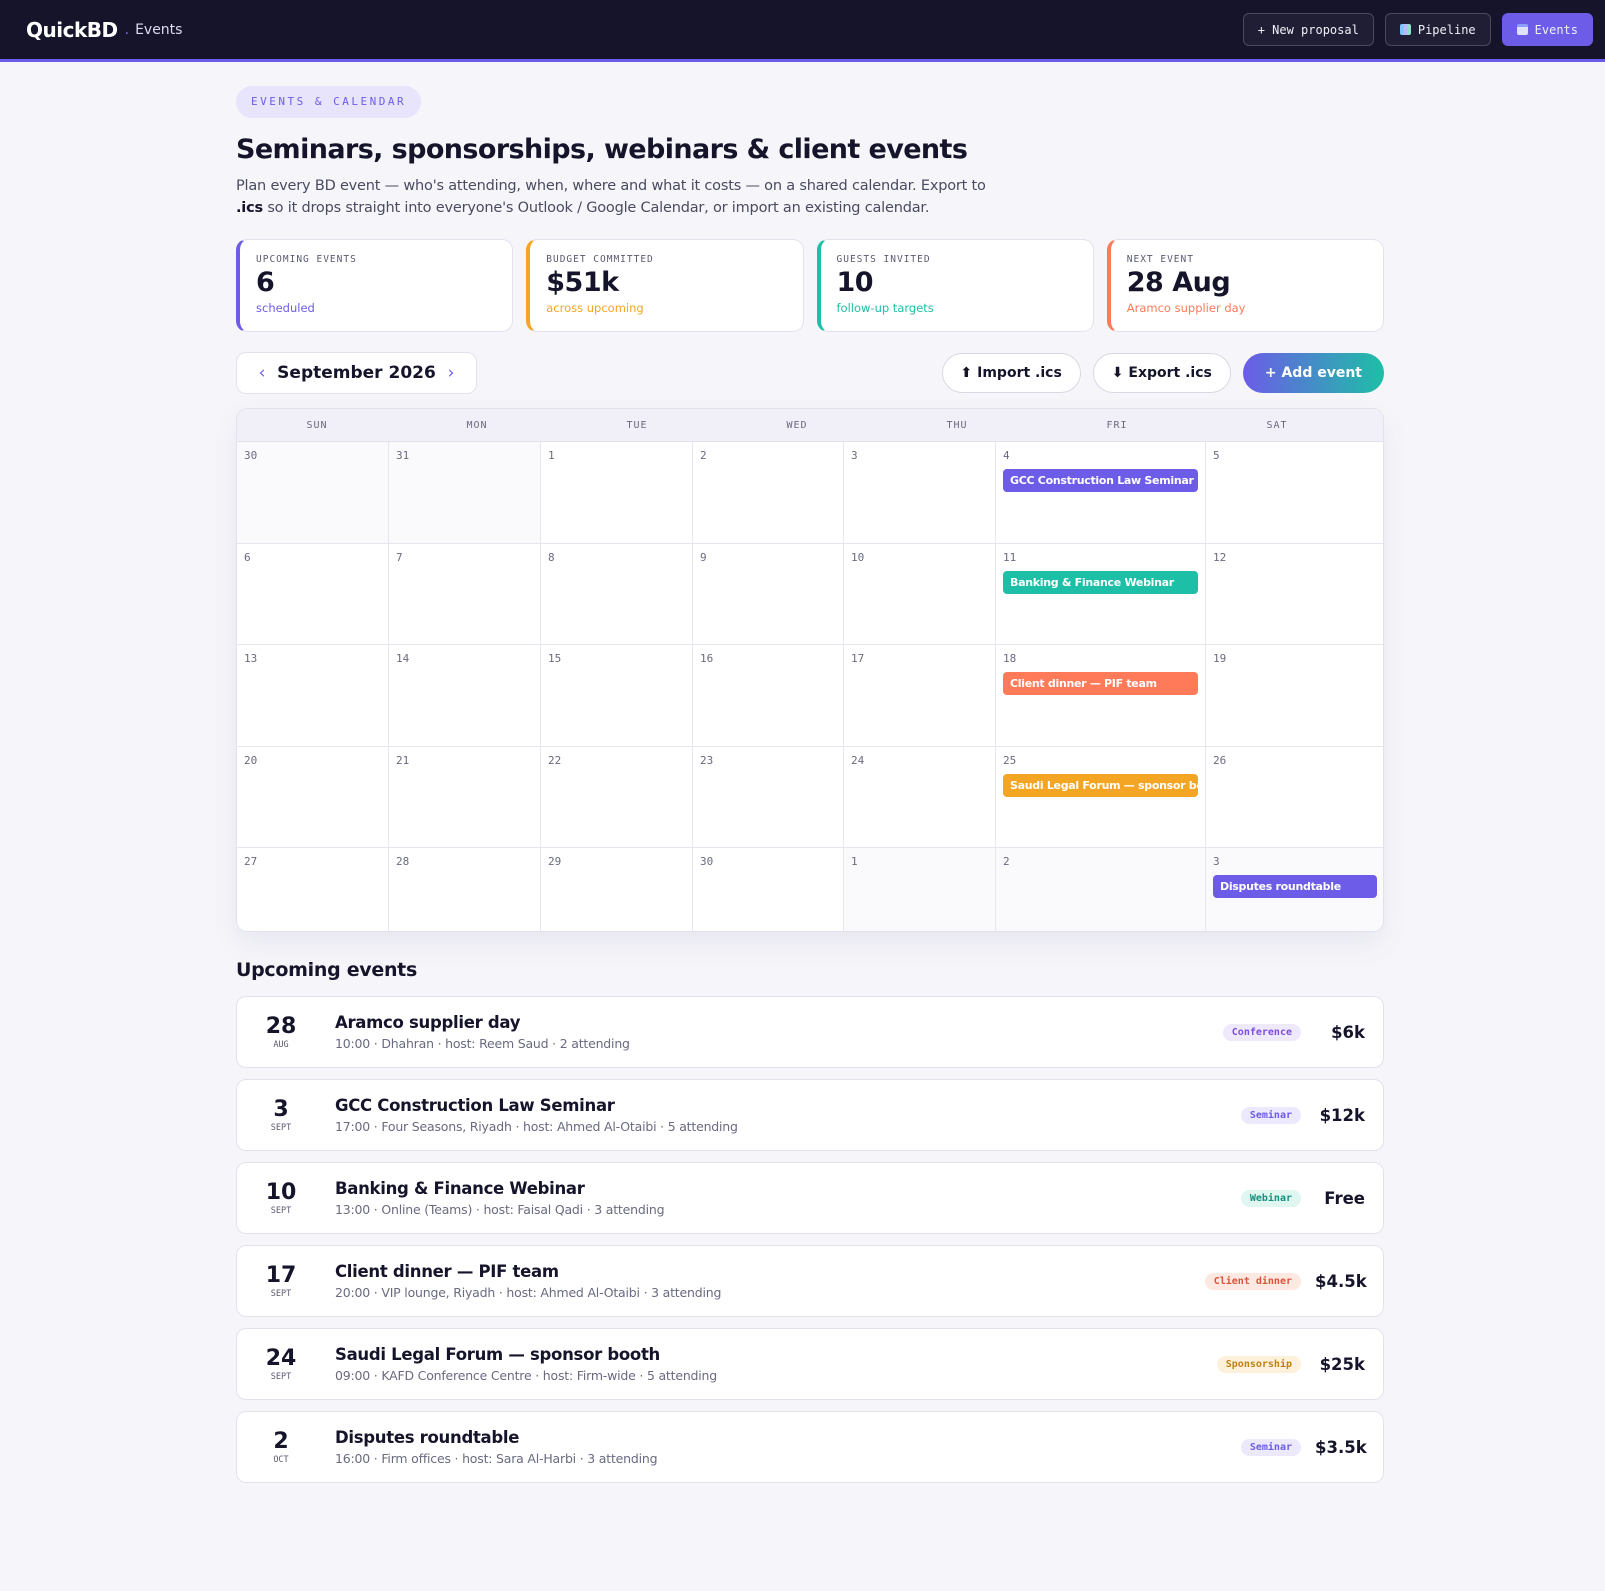 This screenshot has height=1591, width=1605. Describe the element at coordinates (313, 696) in the screenshot. I see `calendar-day-cell: 13` at that location.